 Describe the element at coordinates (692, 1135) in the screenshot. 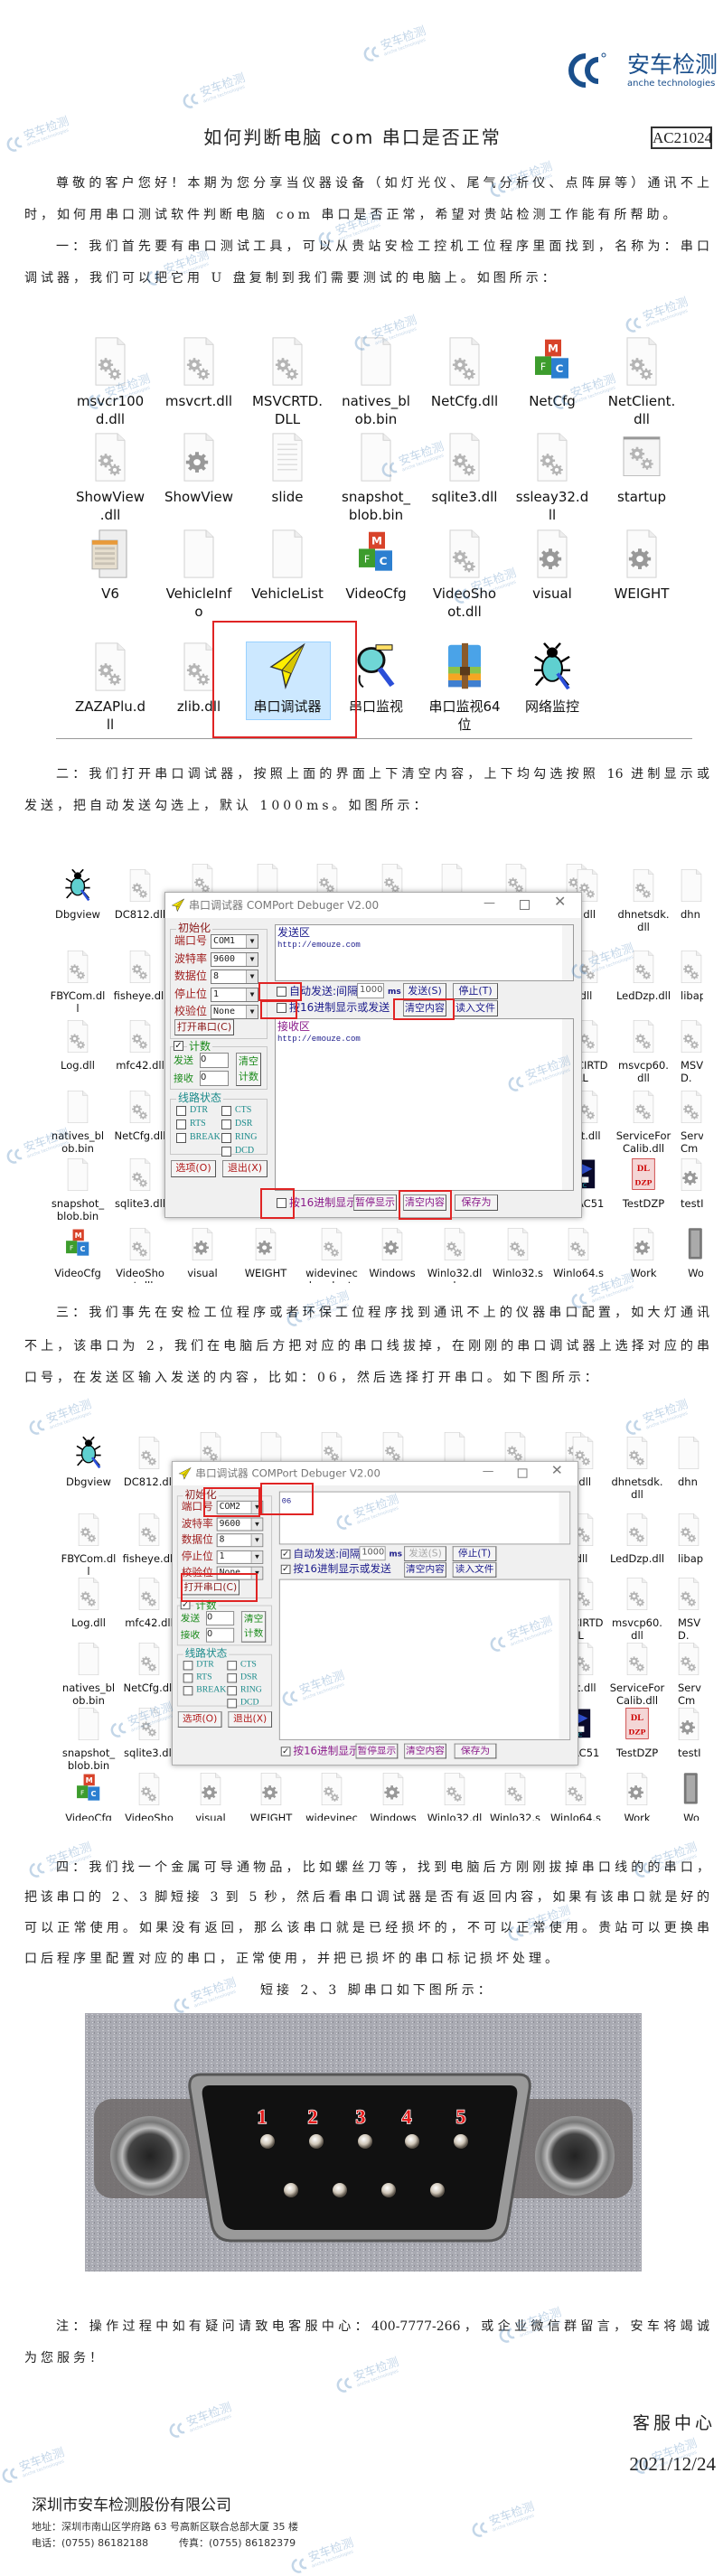

I see `file-label: Serv` at that location.